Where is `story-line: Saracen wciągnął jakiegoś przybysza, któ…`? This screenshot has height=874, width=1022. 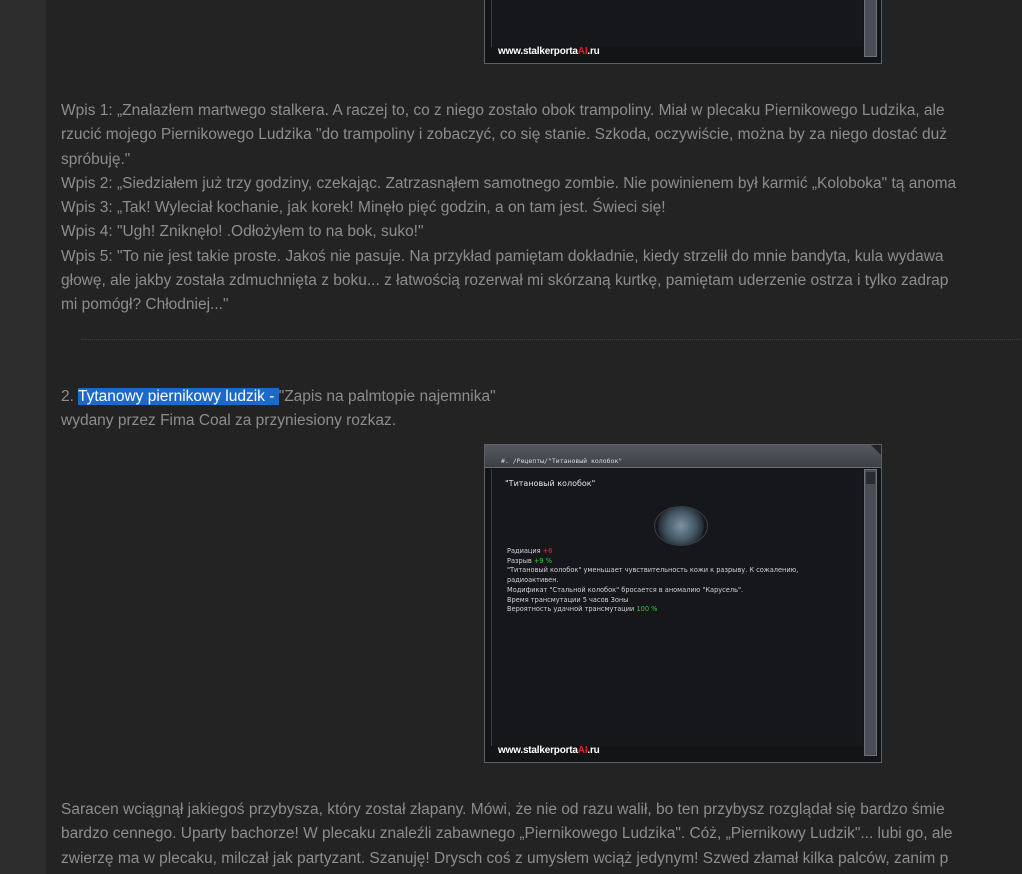 story-line: Saracen wciągnął jakiegoś przybysza, któ… is located at coordinates (503, 809).